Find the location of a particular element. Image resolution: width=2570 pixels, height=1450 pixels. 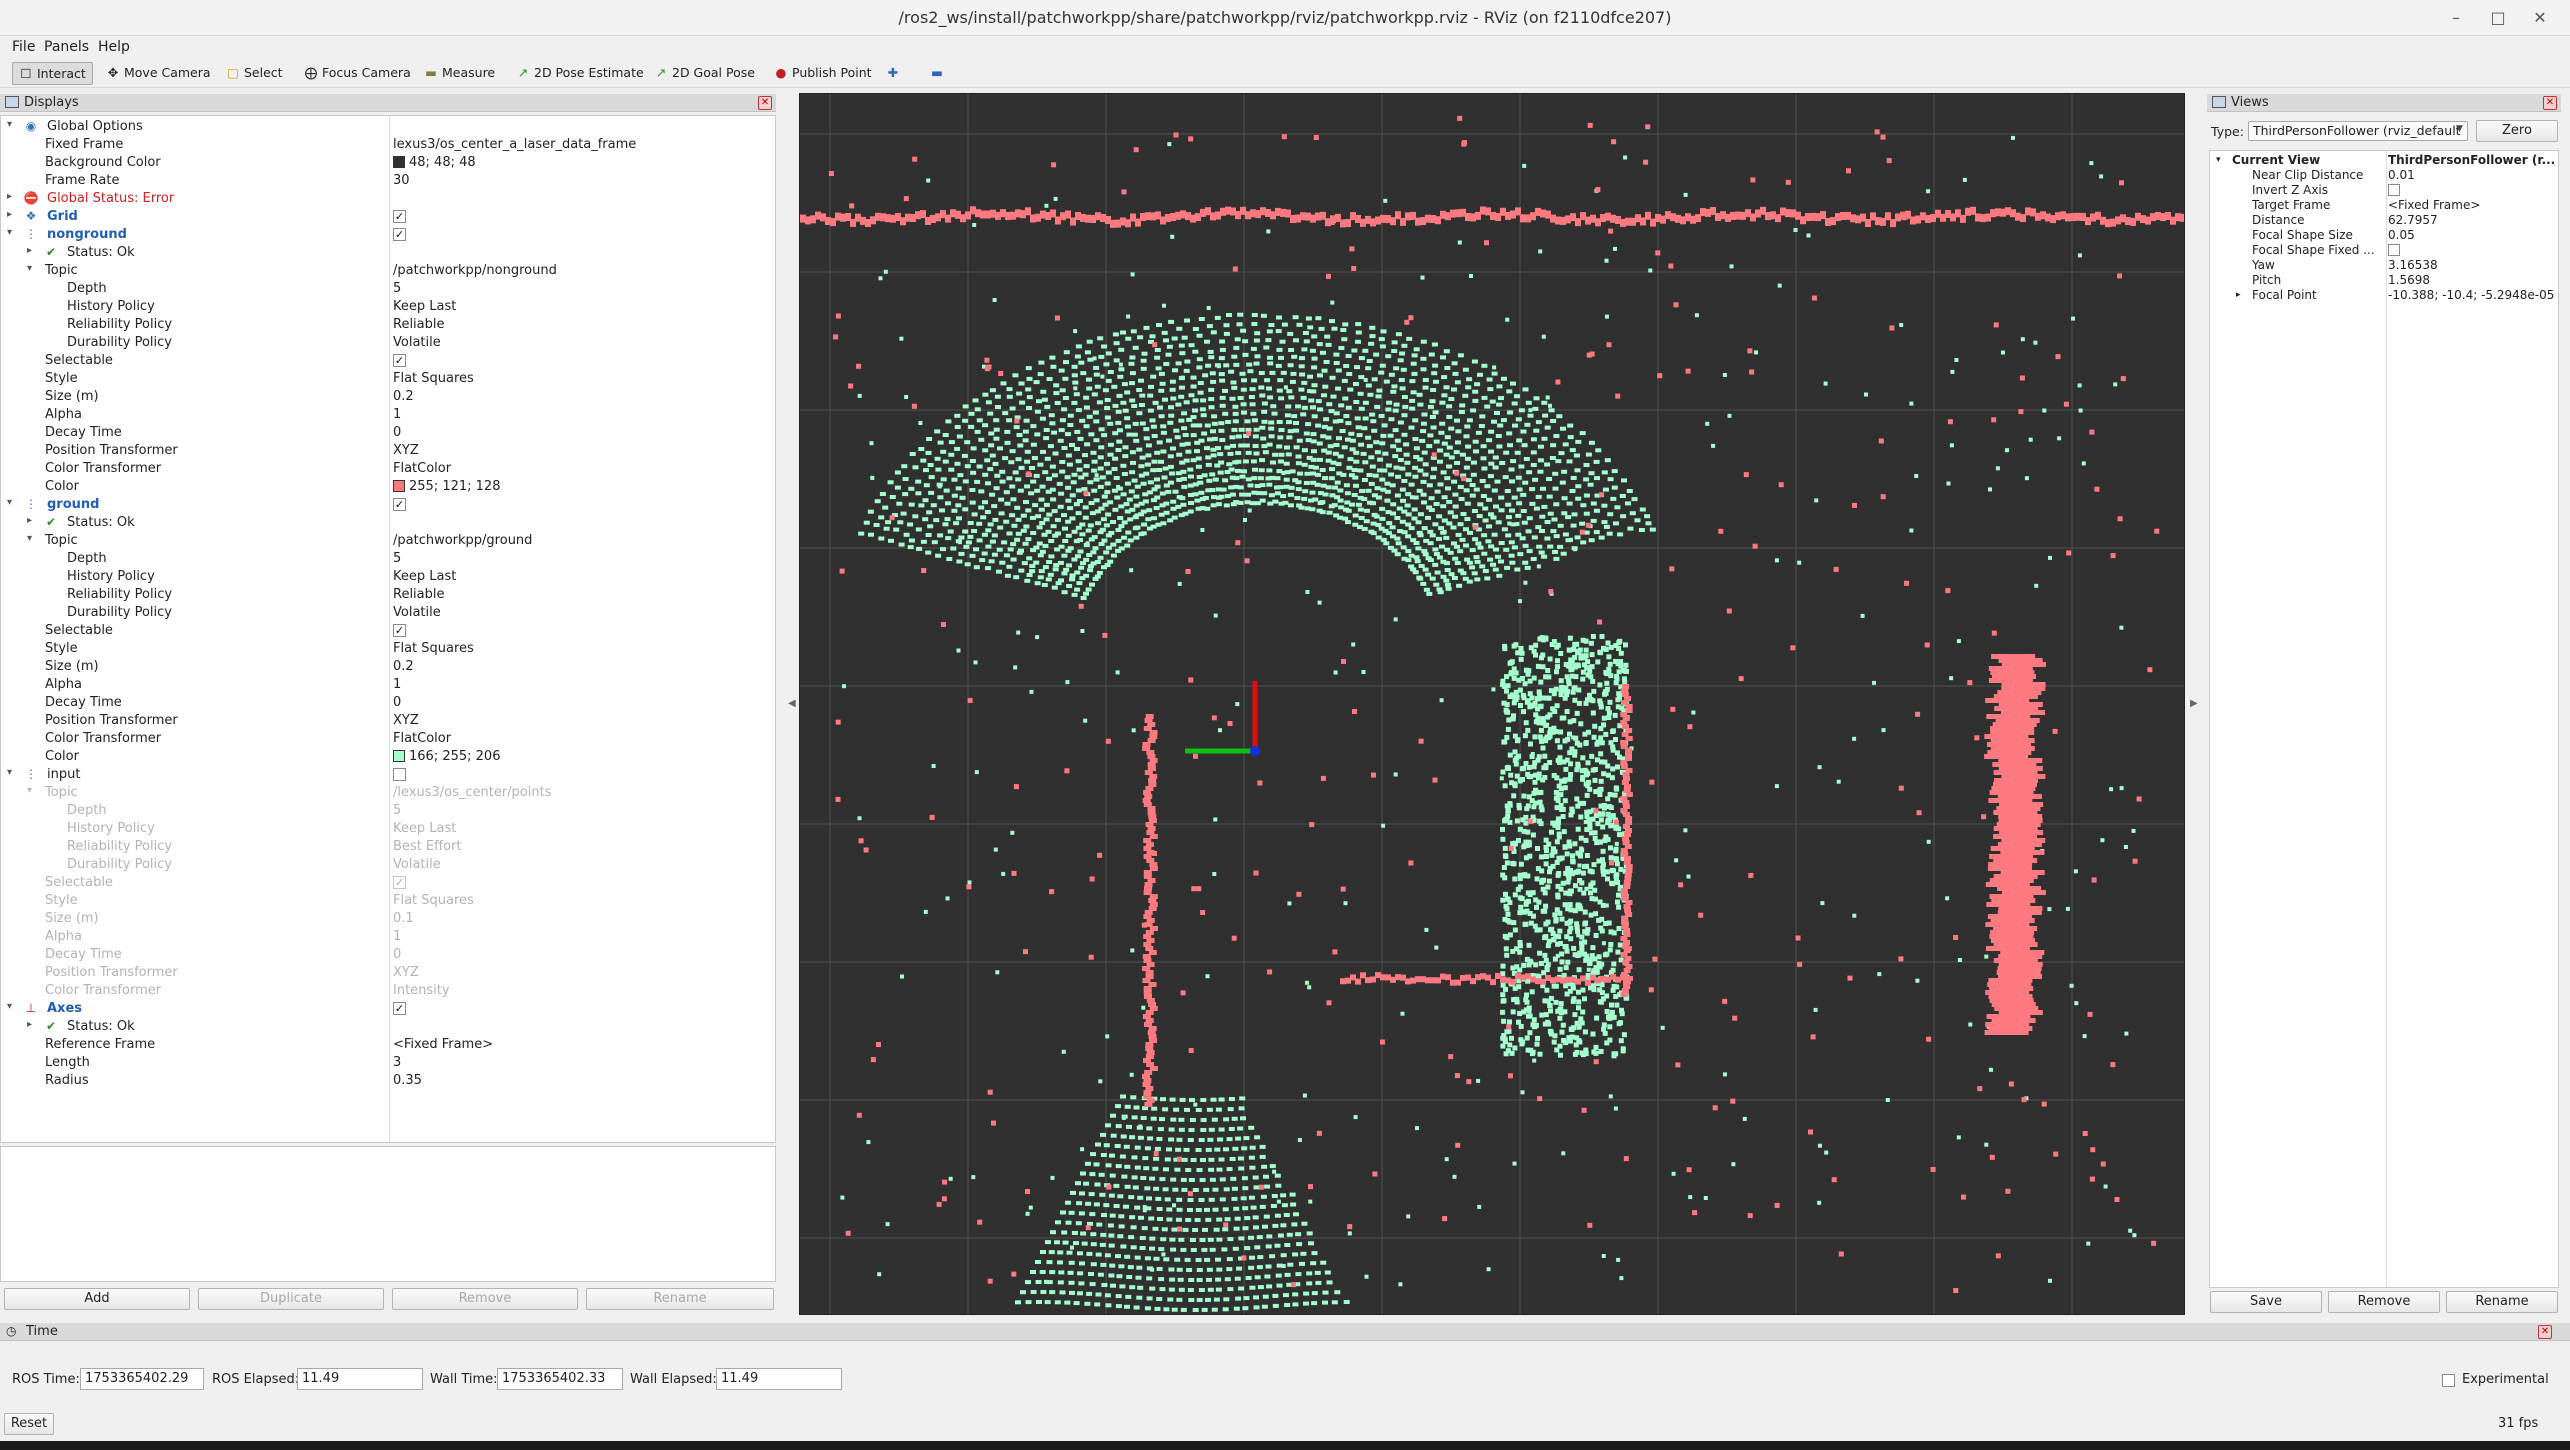

color-value: 255; 121; 128 is located at coordinates (446, 486).